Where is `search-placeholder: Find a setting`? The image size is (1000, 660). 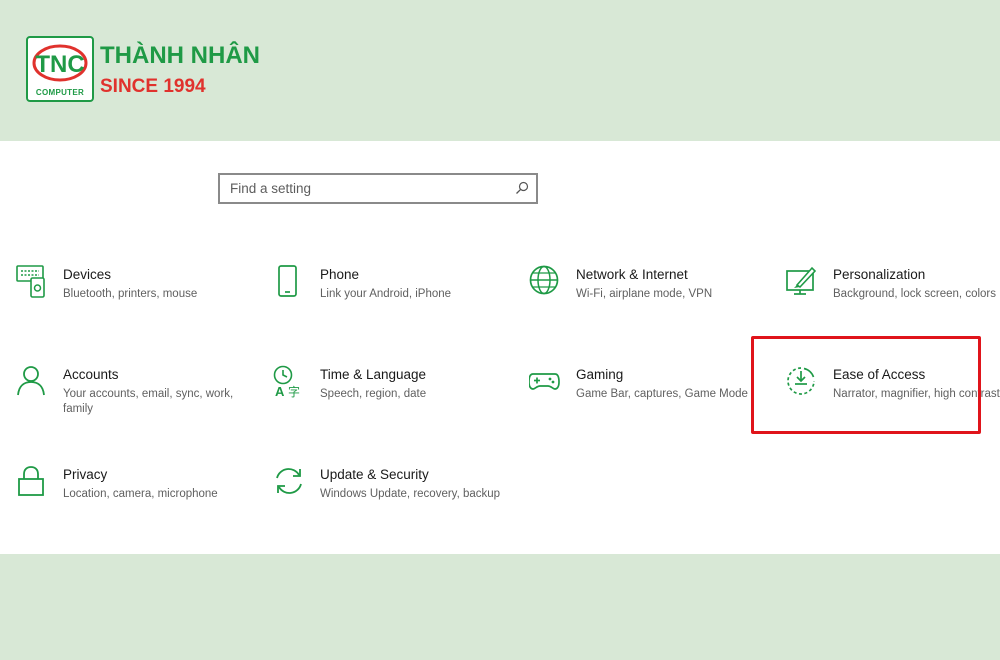 search-placeholder: Find a setting is located at coordinates (271, 188).